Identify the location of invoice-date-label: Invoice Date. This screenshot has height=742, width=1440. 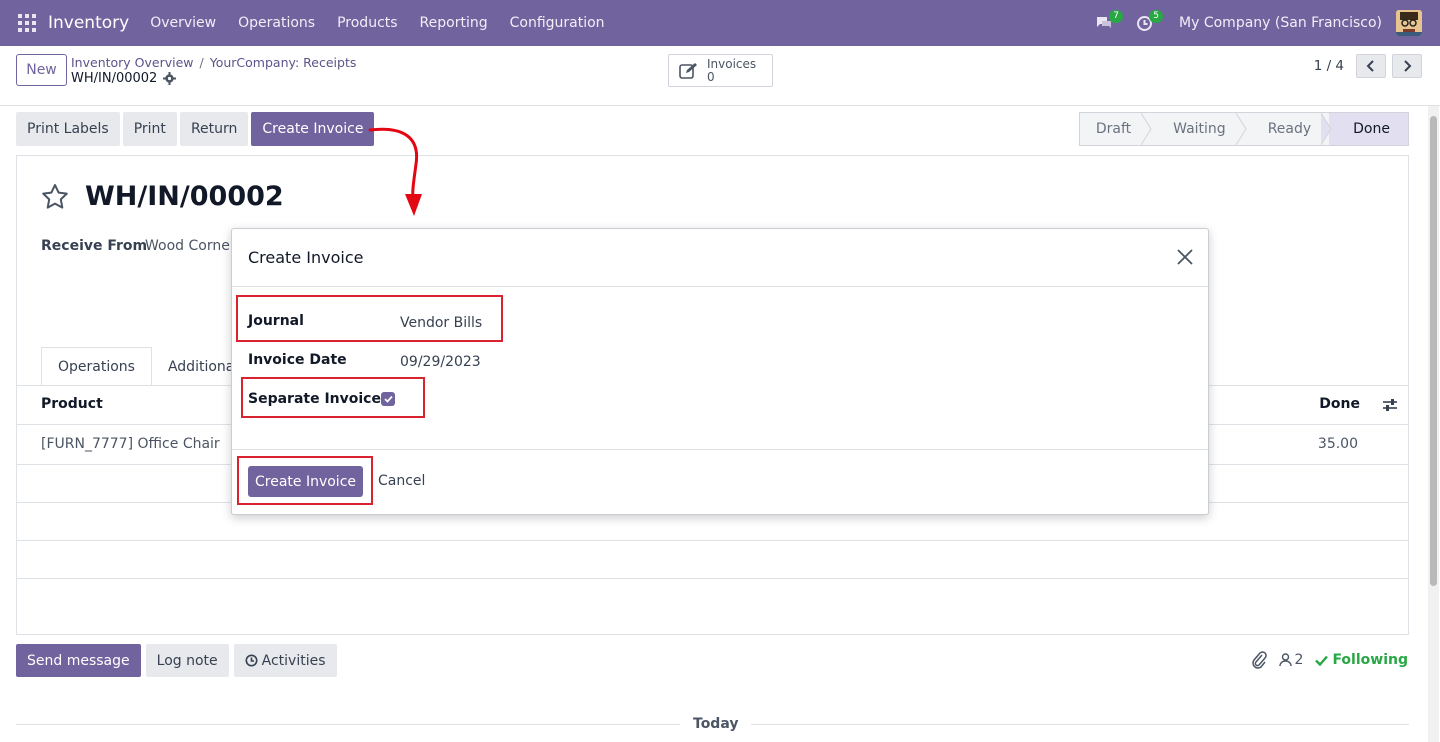
(297, 360).